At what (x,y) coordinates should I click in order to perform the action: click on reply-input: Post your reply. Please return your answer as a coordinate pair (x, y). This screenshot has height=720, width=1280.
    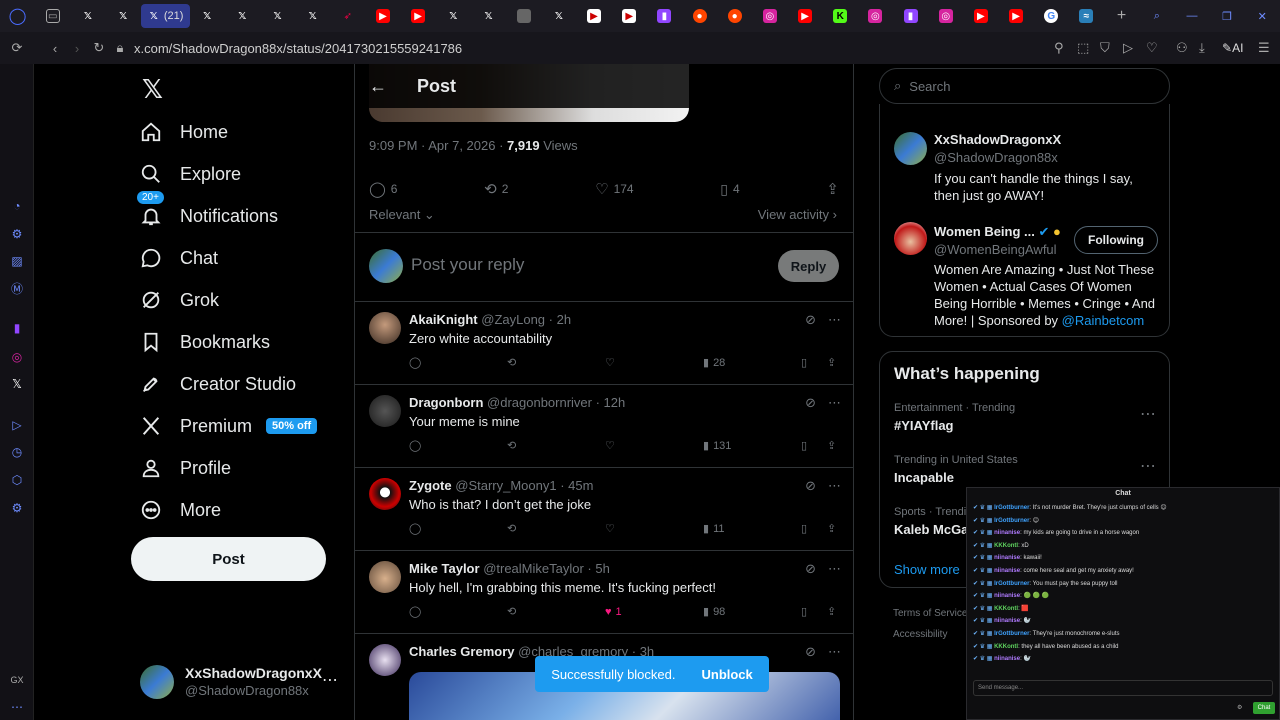
    Looking at the image, I should click on (467, 265).